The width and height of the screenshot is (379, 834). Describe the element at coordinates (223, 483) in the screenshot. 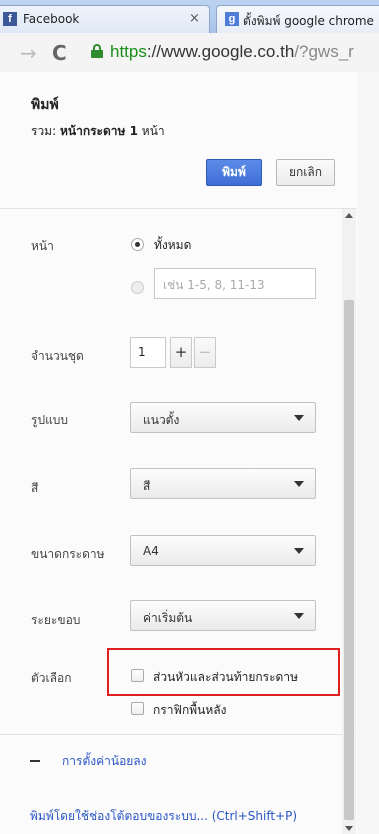

I see `color-select: สี` at that location.